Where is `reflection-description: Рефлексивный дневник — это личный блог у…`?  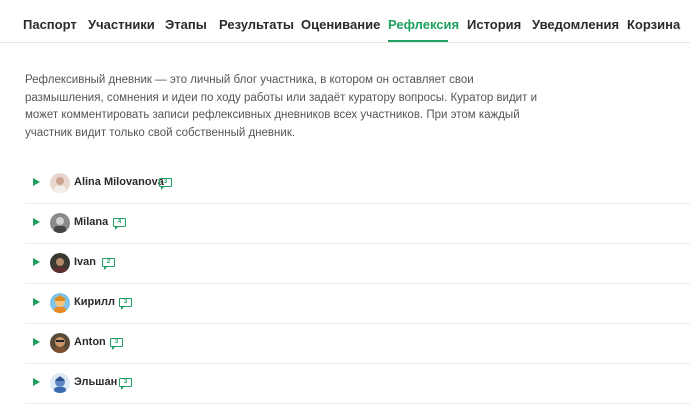 reflection-description: Рефлексивный дневник — это личный блог у… is located at coordinates (281, 106).